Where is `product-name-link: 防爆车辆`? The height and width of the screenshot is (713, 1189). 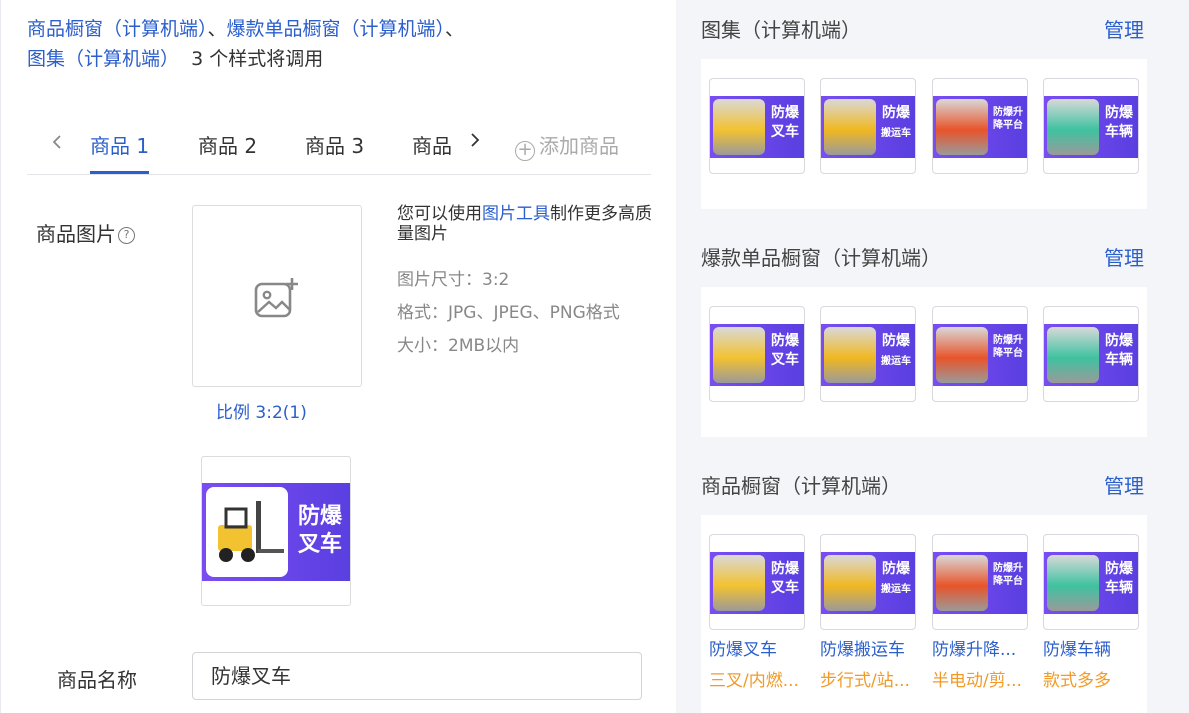 product-name-link: 防爆车辆 is located at coordinates (1093, 647).